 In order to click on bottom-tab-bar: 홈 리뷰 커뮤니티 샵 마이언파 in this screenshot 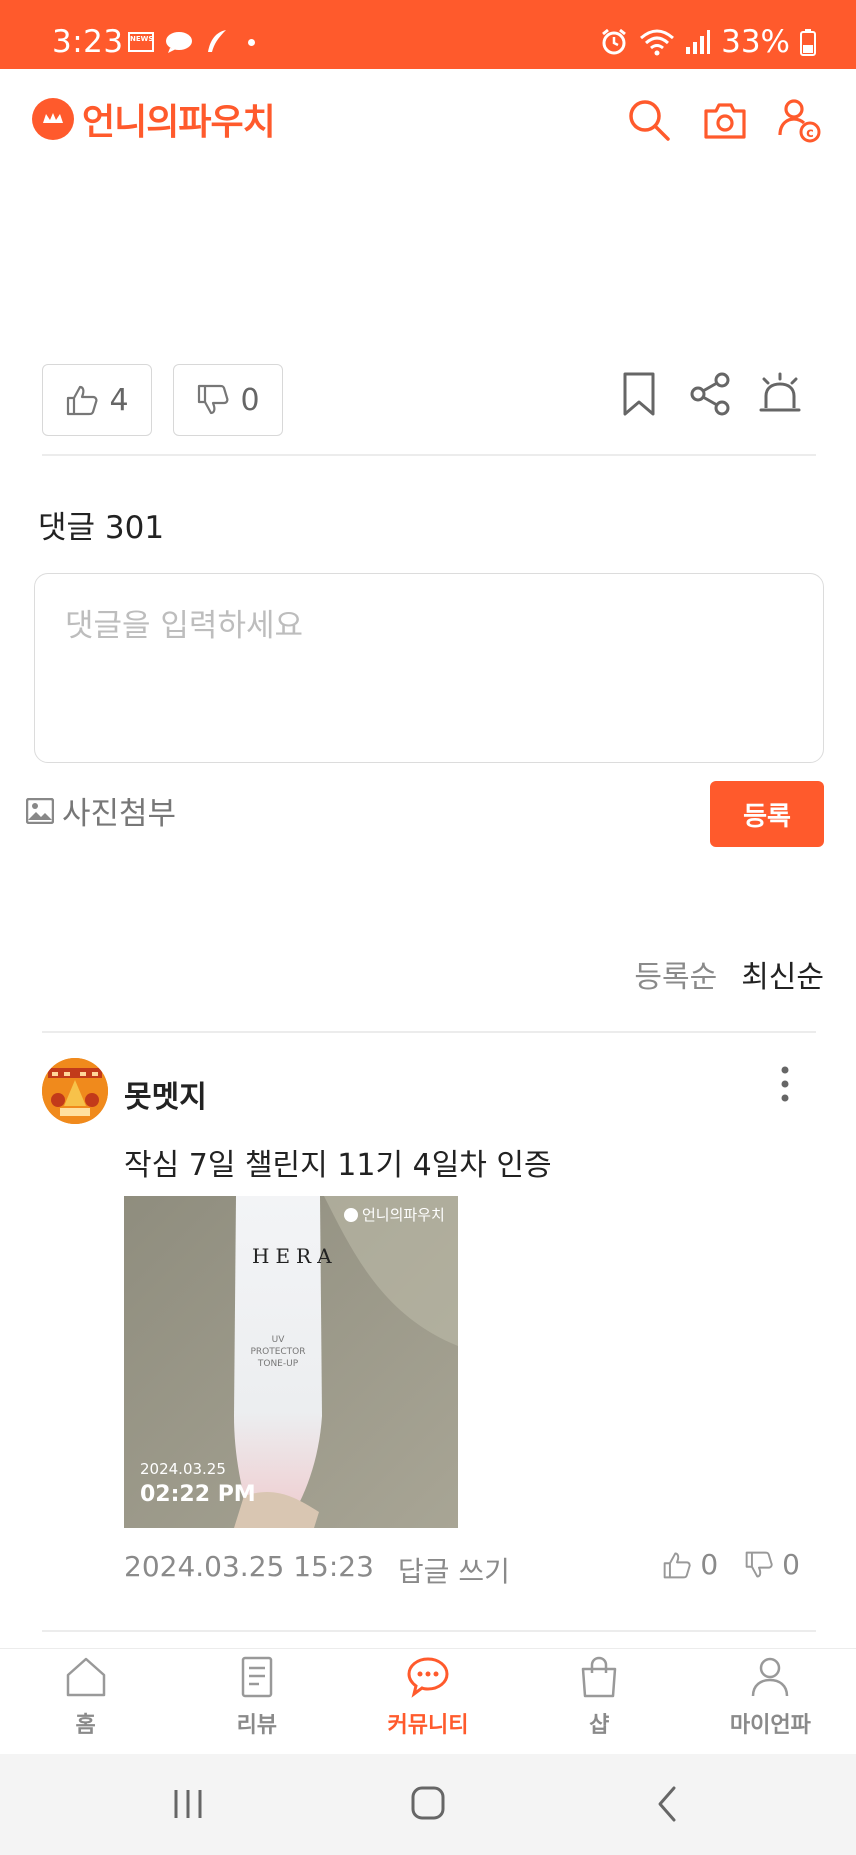, I will do `click(428, 1701)`.